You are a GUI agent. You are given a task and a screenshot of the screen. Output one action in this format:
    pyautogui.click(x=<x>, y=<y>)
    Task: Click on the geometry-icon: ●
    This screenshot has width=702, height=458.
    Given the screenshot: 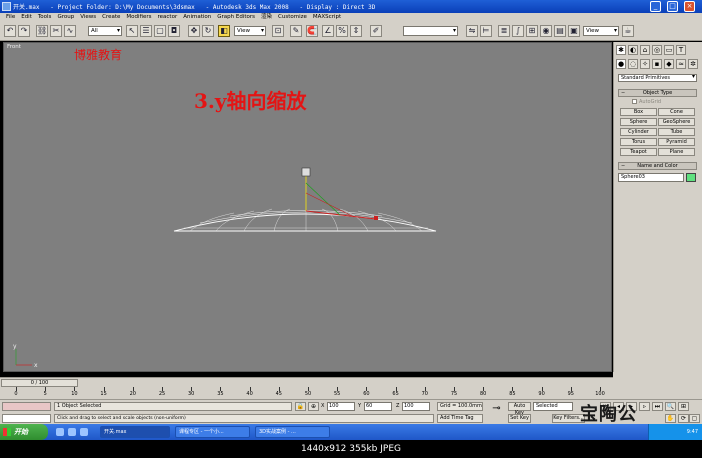 What is the action you would take?
    pyautogui.click(x=621, y=64)
    